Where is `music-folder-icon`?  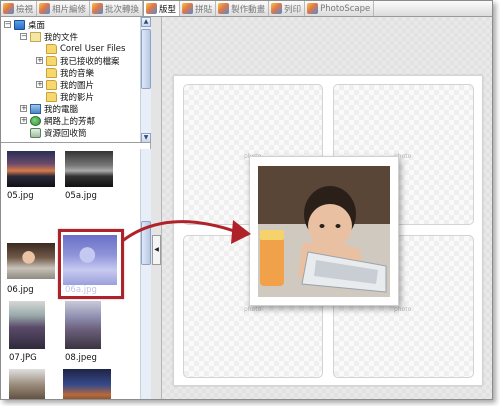 music-folder-icon is located at coordinates (51, 72).